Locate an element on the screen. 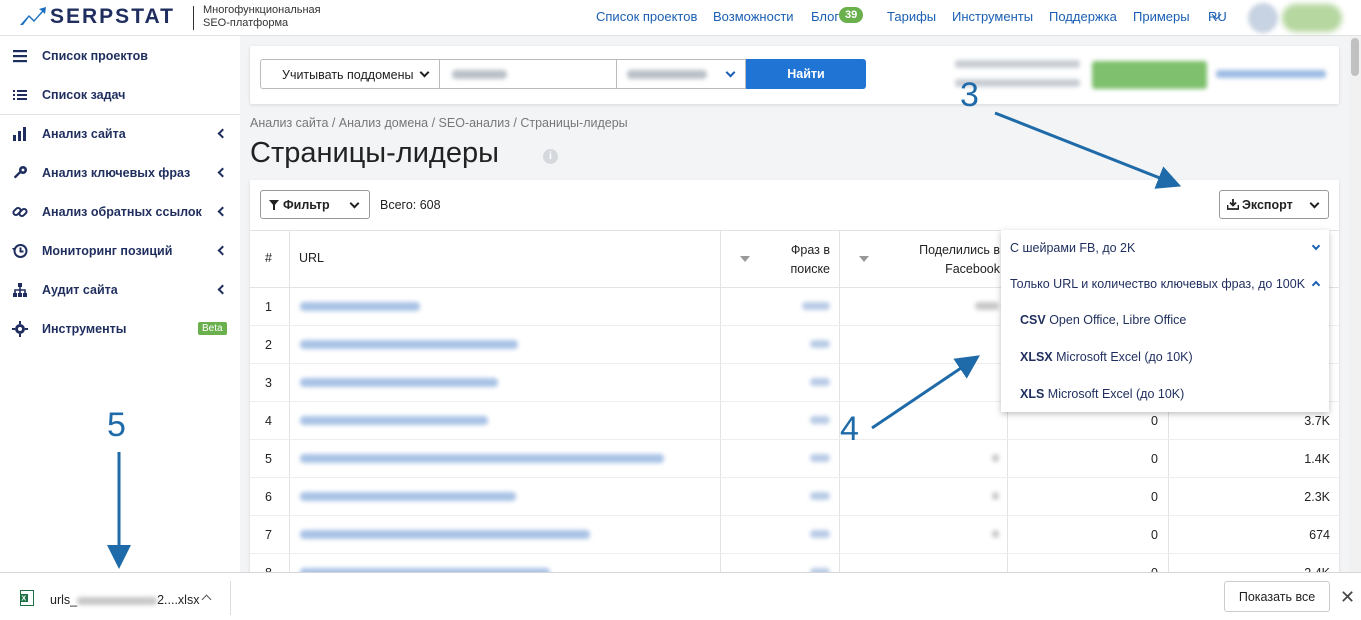 The image size is (1361, 620). close-icon: ✕ is located at coordinates (1347, 597).